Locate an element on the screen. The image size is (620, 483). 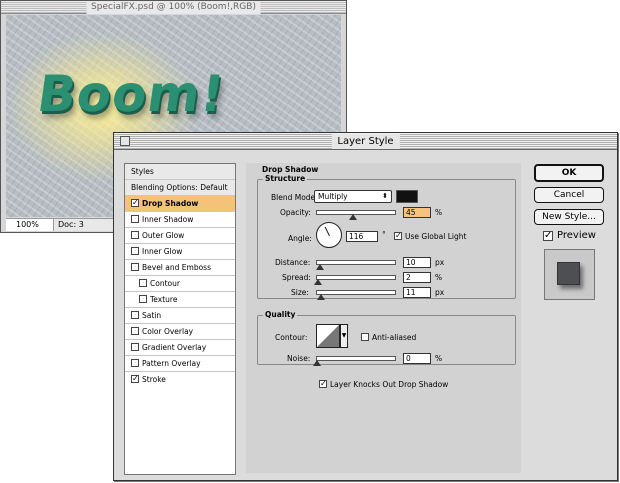
style-item-bevel-emboss: Bevel and Emboss is located at coordinates (180, 268).